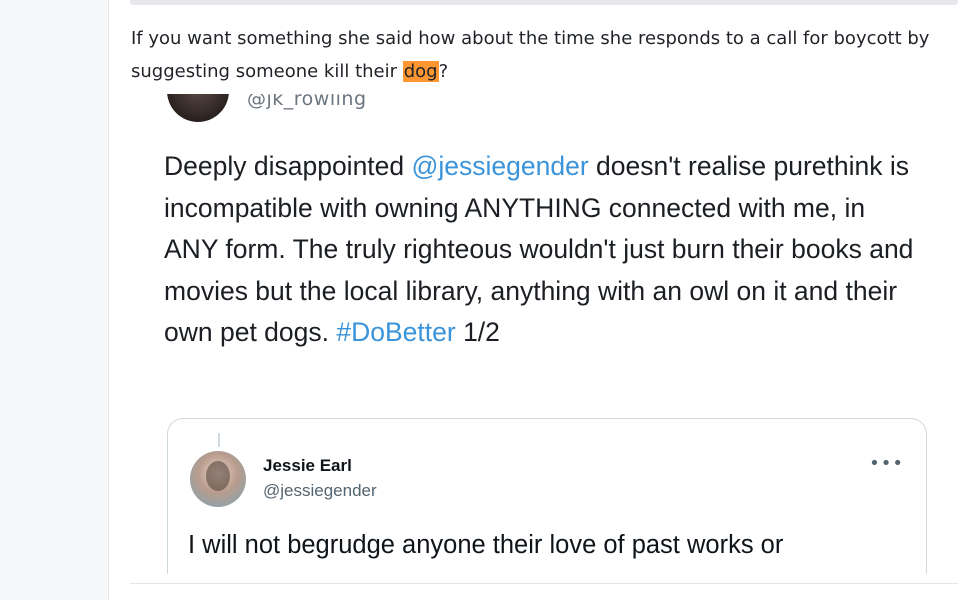  I want to click on tweet-text-3: 1/2, so click(477, 332).